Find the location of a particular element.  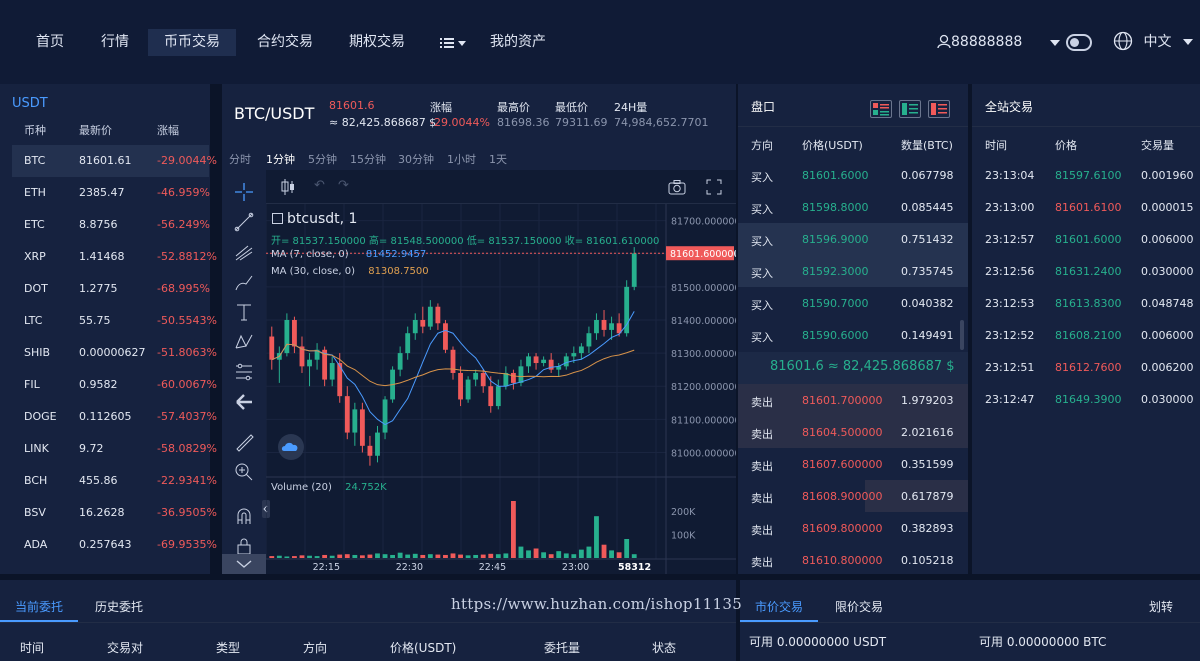

ruler-icon is located at coordinates (244, 442).